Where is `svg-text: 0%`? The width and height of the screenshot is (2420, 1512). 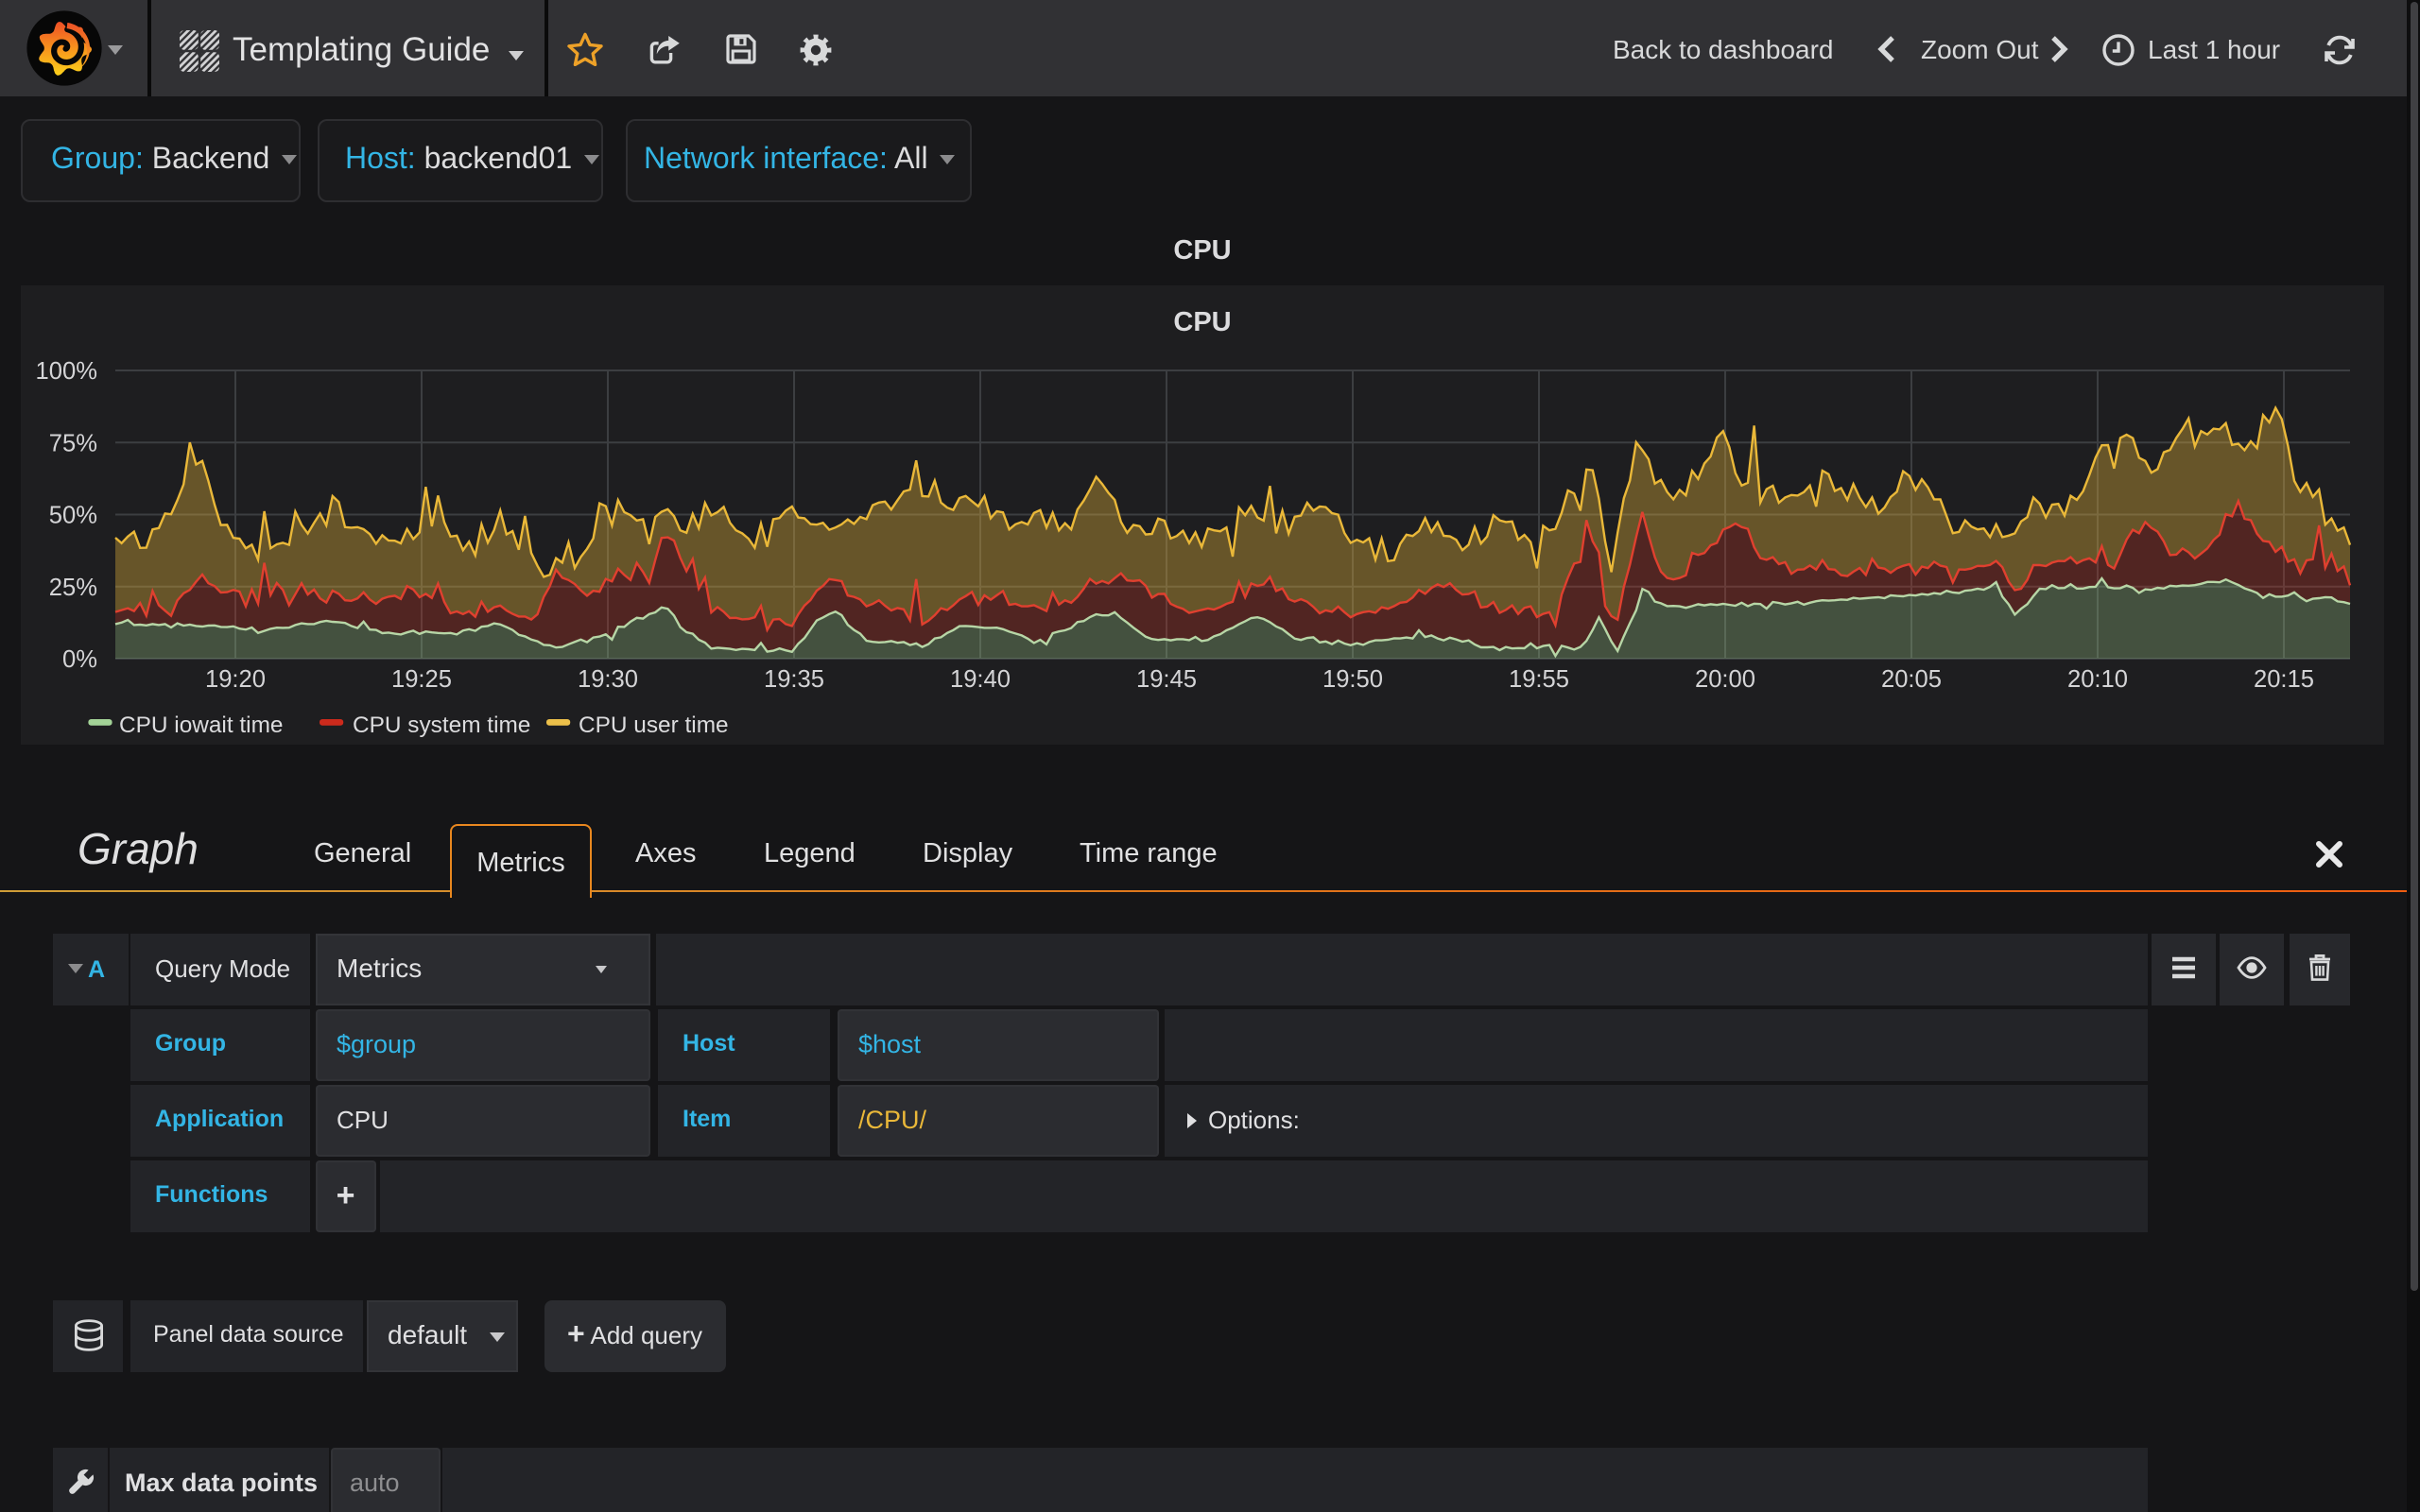
svg-text: 0% is located at coordinates (79, 658).